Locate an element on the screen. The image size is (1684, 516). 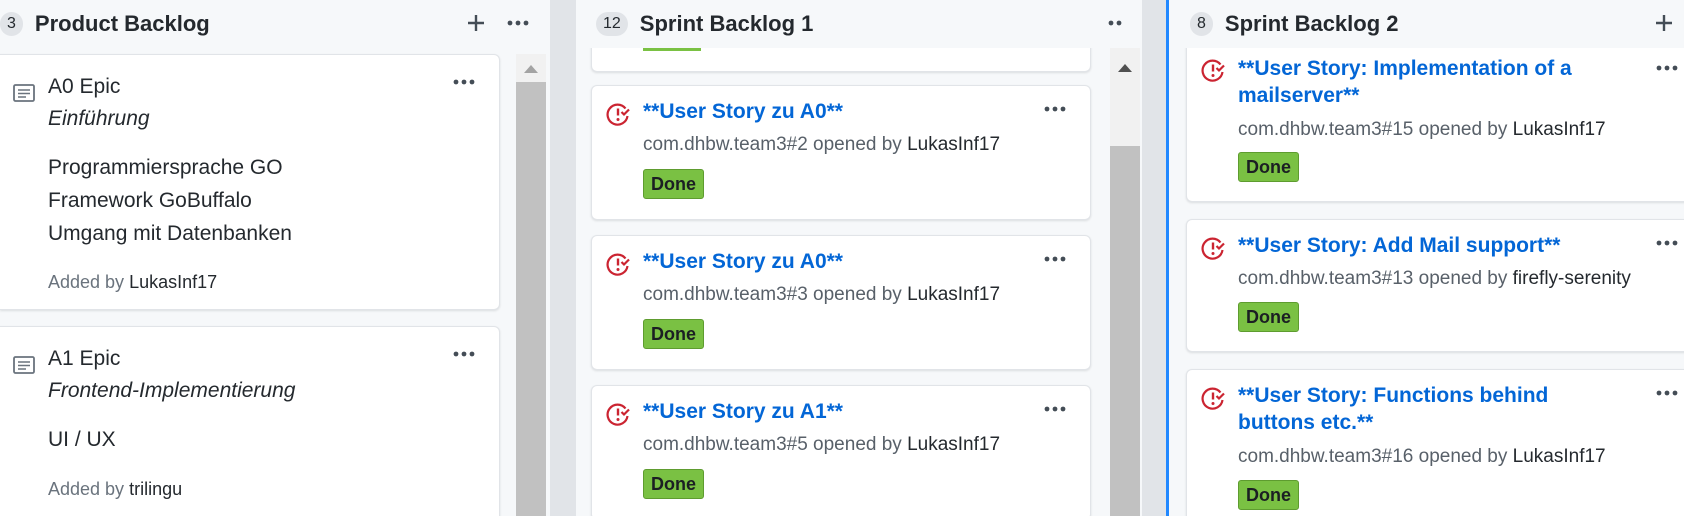
issue-meta: com.dhbw.team3#15 opened by LukasInf17 is located at coordinates (1422, 130).